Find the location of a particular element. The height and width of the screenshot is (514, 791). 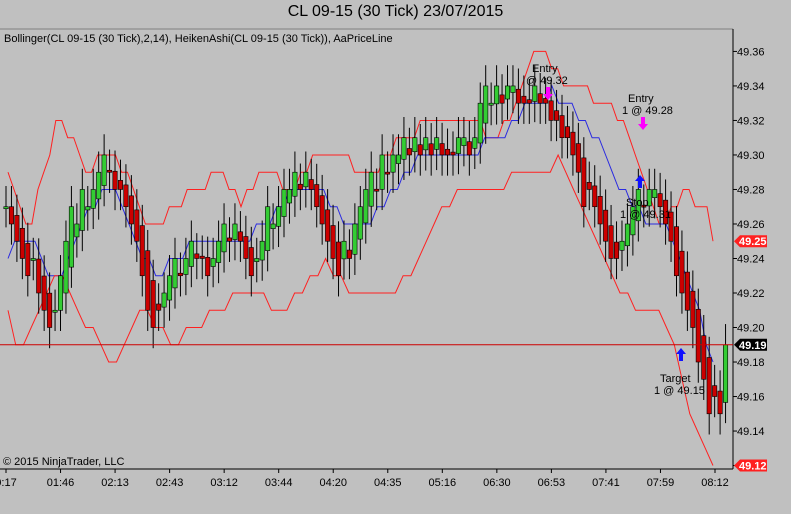

y-tick-label: 49.34 is located at coordinates (751, 87).